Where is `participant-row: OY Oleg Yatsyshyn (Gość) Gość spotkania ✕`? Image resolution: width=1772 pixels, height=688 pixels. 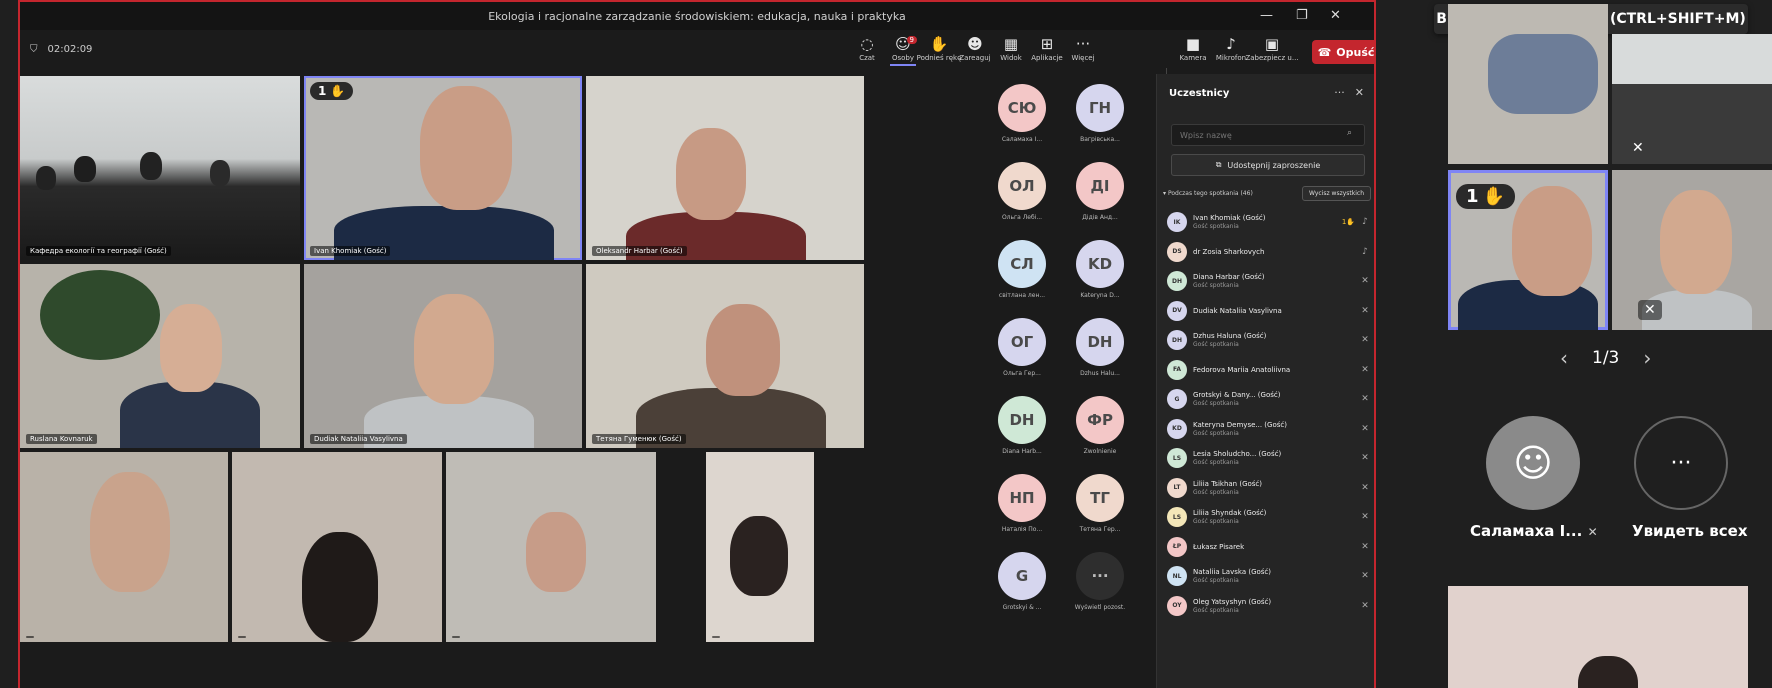
participant-row: OY Oleg Yatsyshyn (Gość) Gość spotkania ✕ is located at coordinates (1269, 606).